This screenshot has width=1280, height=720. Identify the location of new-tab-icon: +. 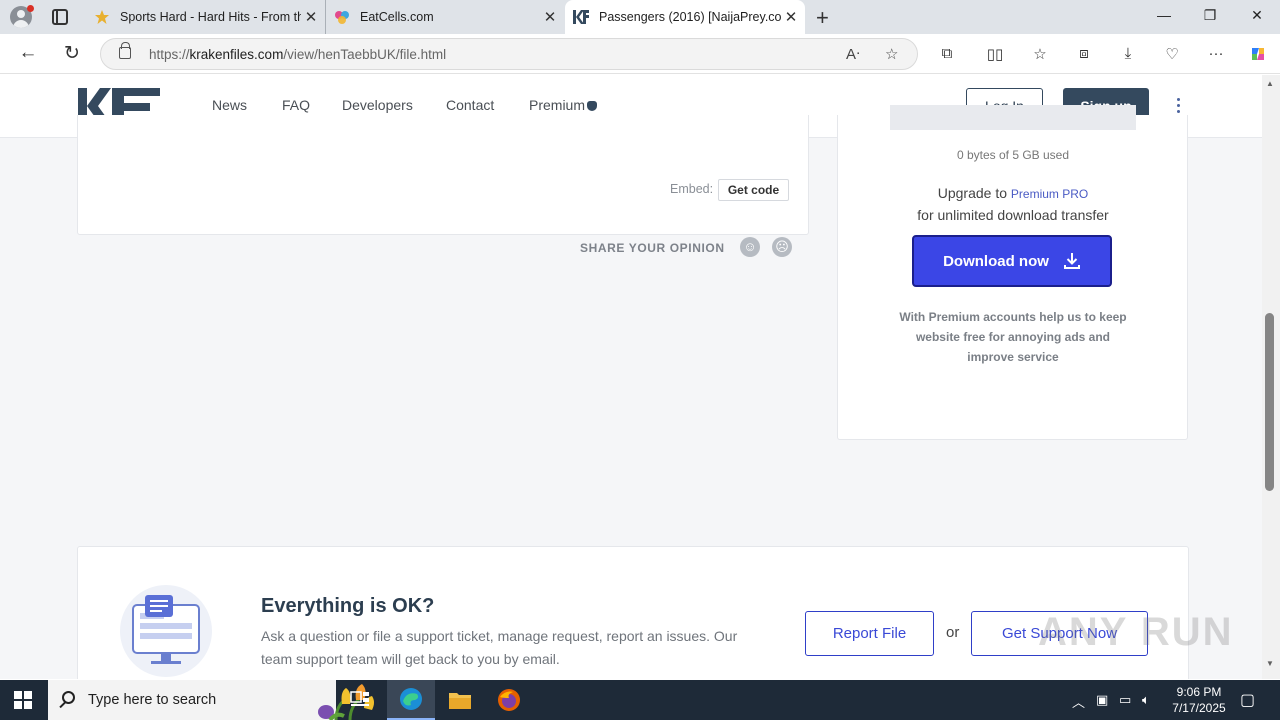
(822, 18).